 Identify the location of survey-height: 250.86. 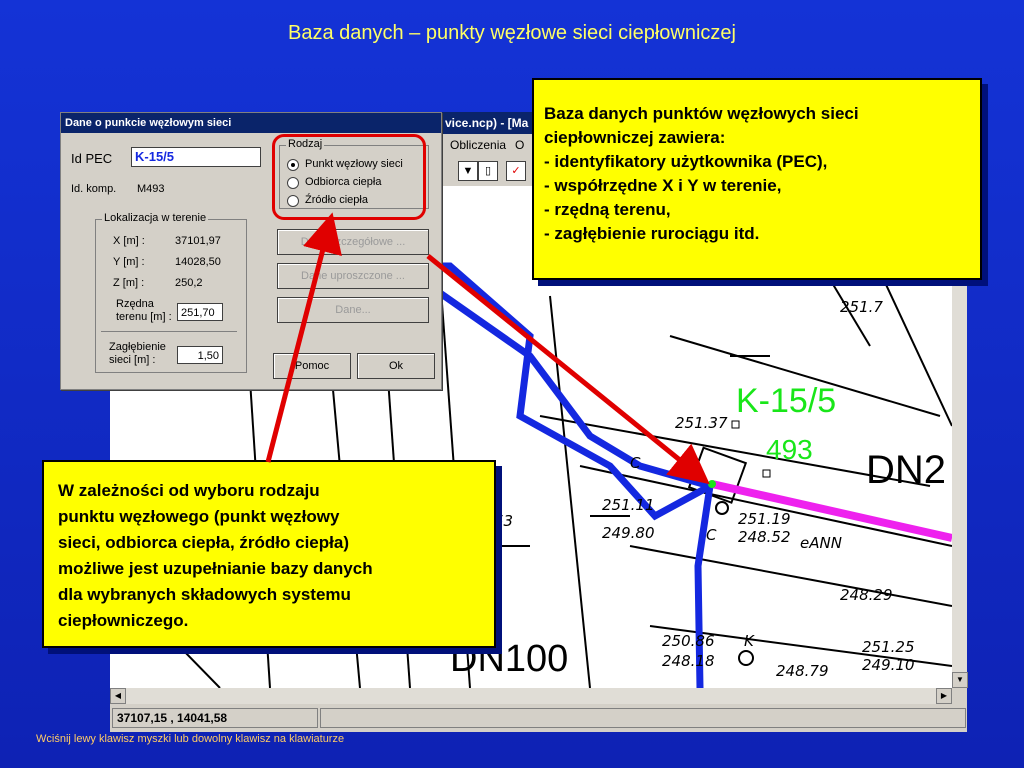
(688, 641).